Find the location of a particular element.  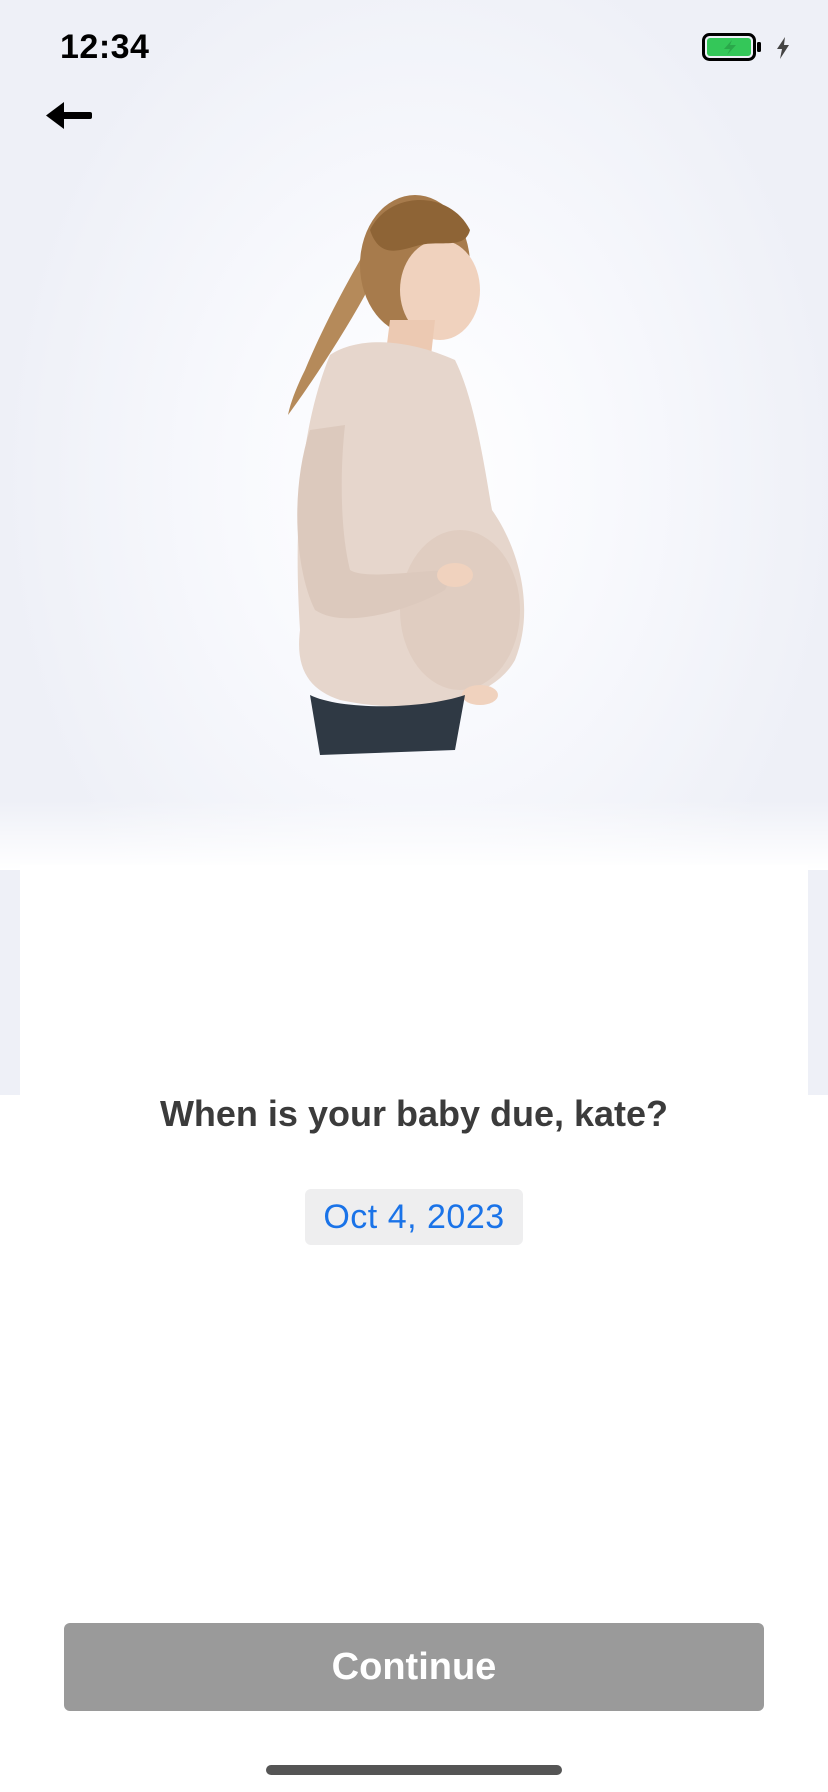

pregnant-woman-photo is located at coordinates (406, 475).